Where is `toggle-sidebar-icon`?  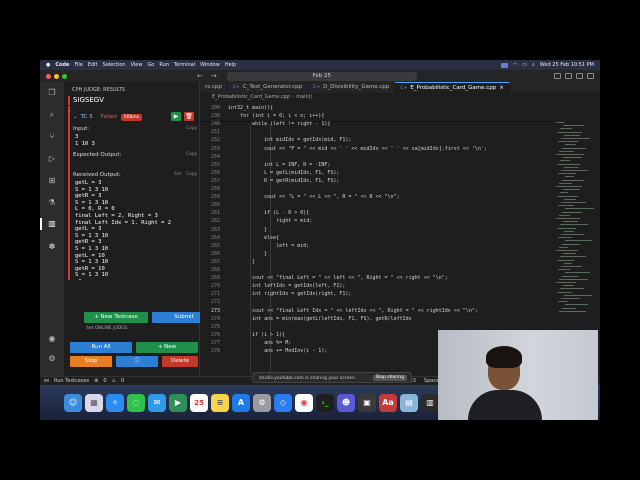
toggle-sidebar-icon is located at coordinates (557, 76).